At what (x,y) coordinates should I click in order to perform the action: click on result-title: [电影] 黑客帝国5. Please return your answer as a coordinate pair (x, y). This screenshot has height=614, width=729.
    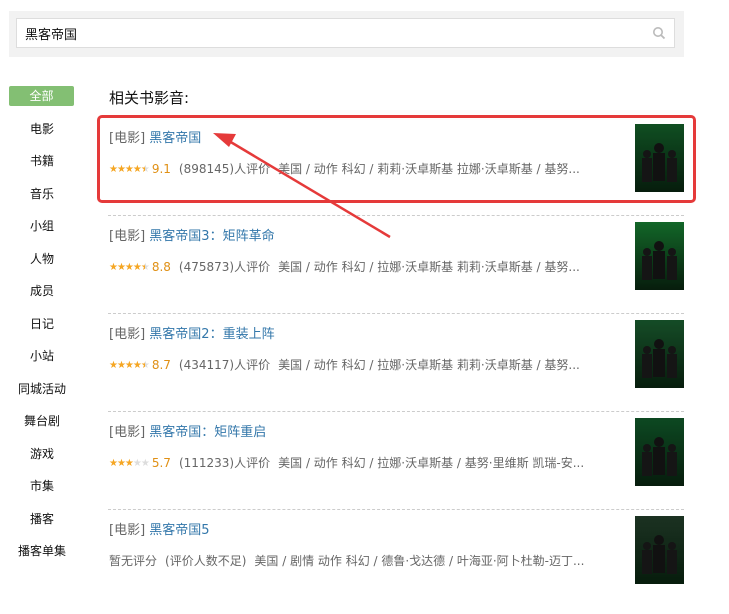
    Looking at the image, I should click on (159, 528).